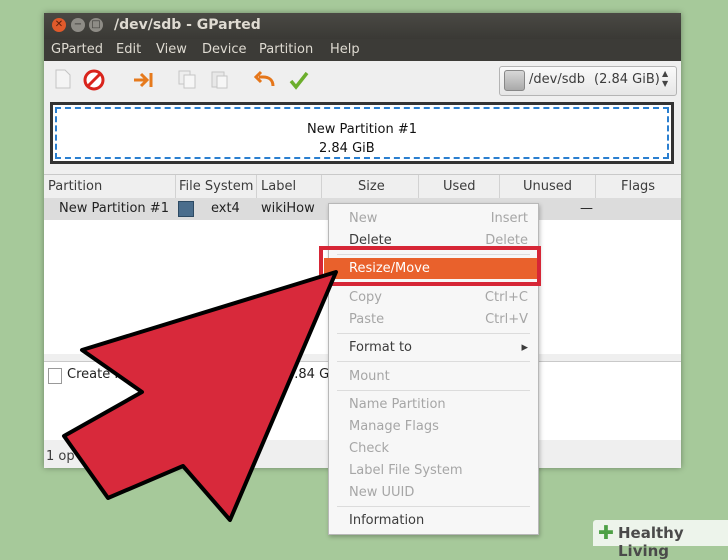 This screenshot has width=728, height=560. What do you see at coordinates (651, 542) in the screenshot?
I see `watermark-text: Healthy Living` at bounding box center [651, 542].